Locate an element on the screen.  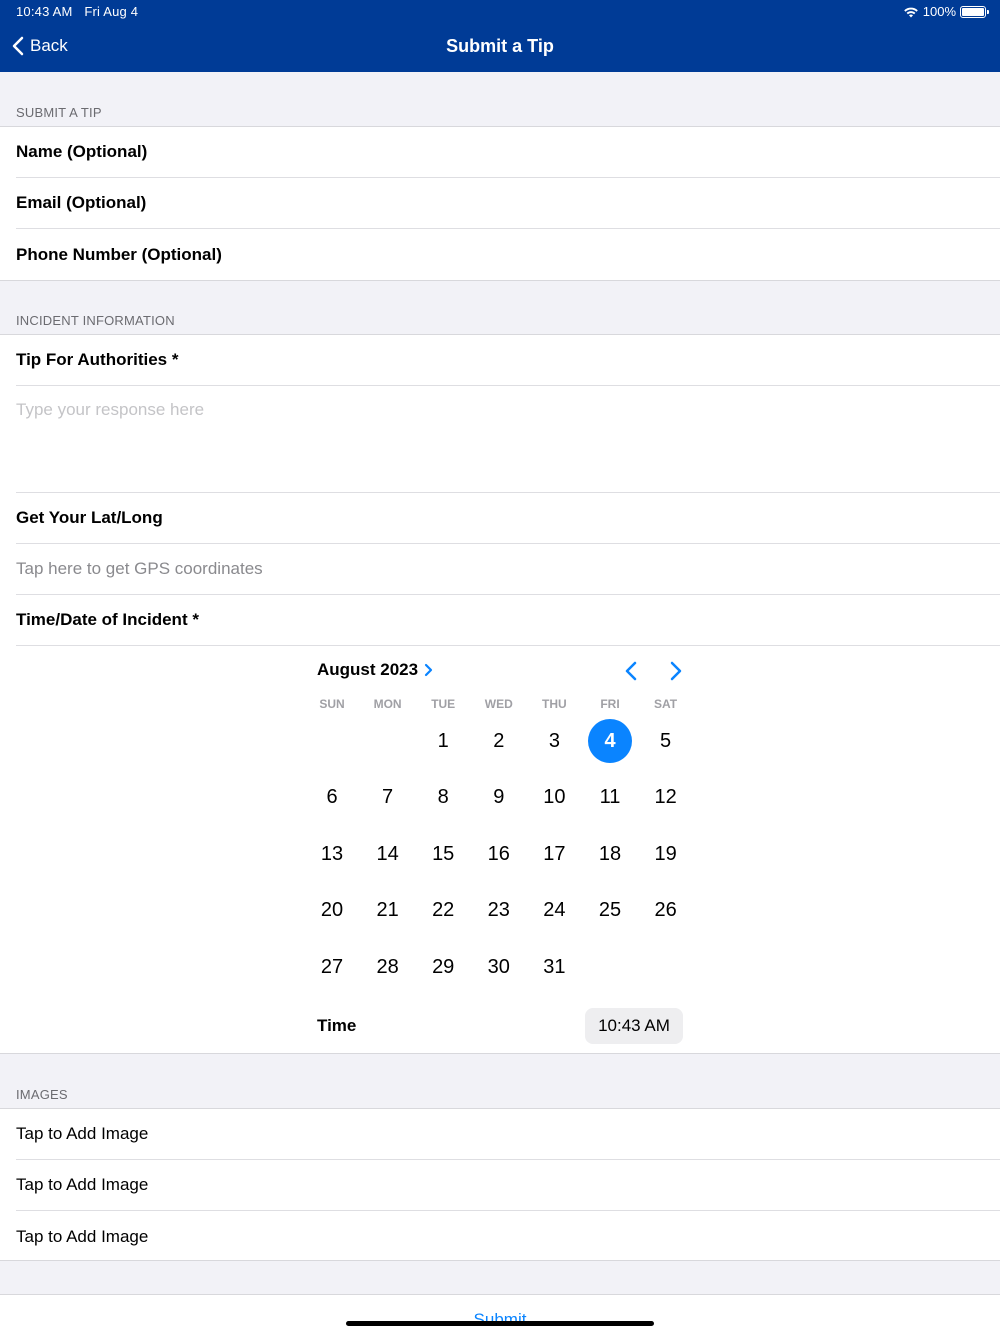
latlong-label: Get Your Lat/Long is located at coordinates (89, 517).